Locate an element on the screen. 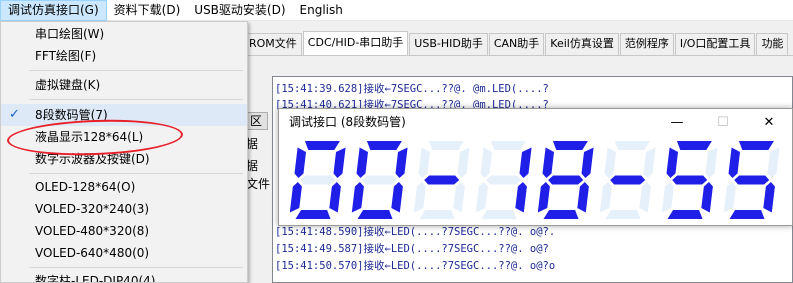 This screenshot has height=283, width=793. tabs-divider is located at coordinates (518, 55).